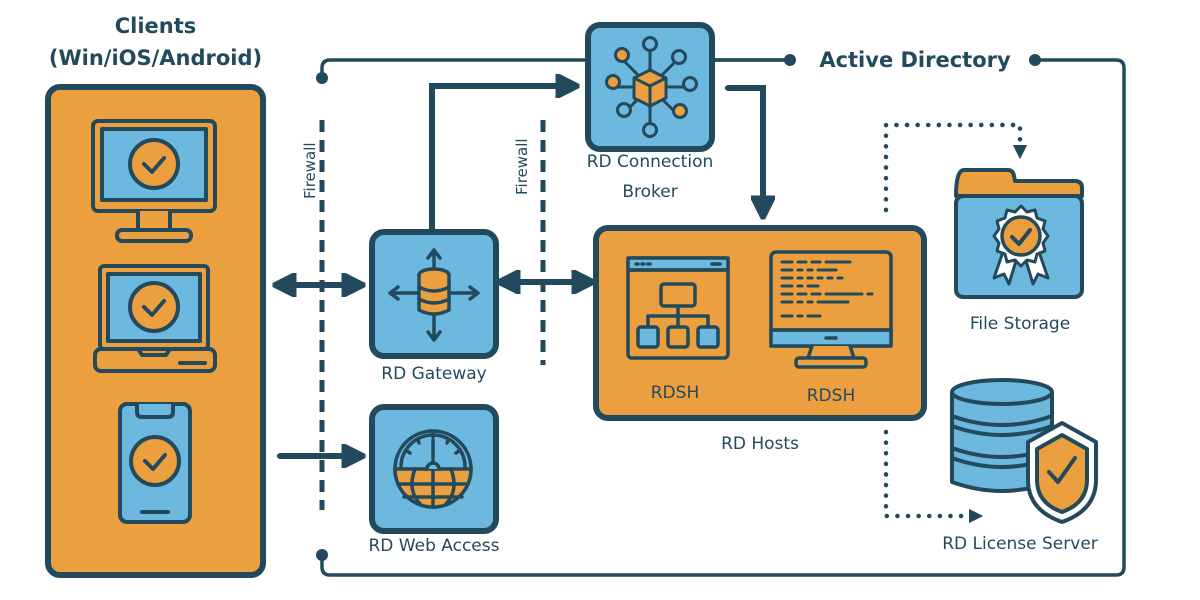 This screenshot has height=600, width=1200. Describe the element at coordinates (650, 192) in the screenshot. I see `broker-label-line2: Broker` at that location.